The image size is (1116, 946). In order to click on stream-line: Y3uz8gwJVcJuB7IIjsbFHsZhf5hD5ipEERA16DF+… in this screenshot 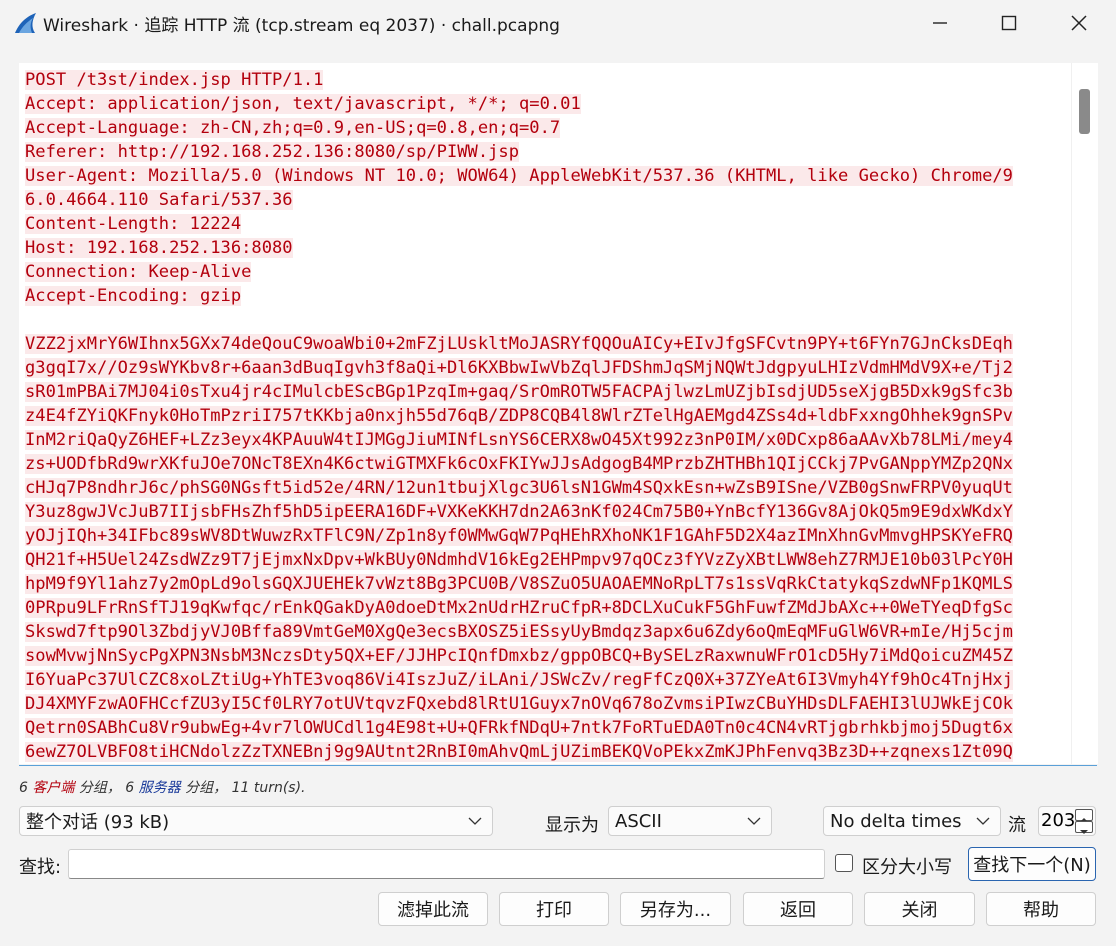, I will do `click(542, 512)`.